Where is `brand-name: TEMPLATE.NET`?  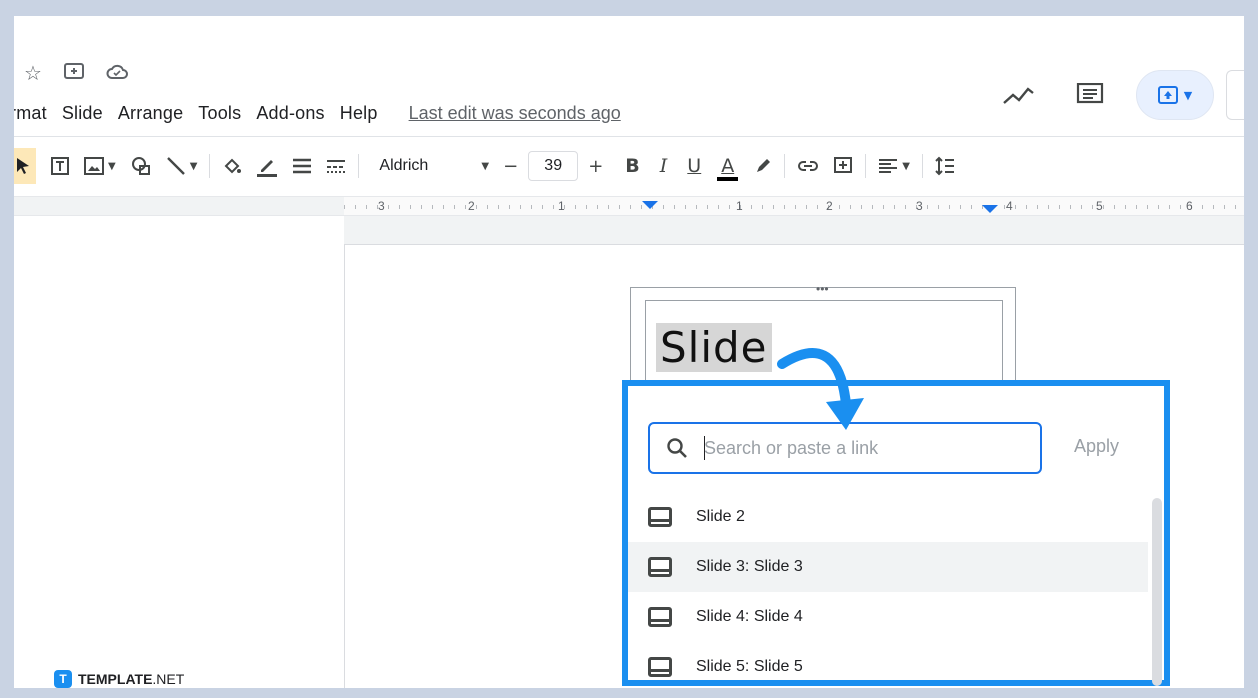 brand-name: TEMPLATE.NET is located at coordinates (131, 679).